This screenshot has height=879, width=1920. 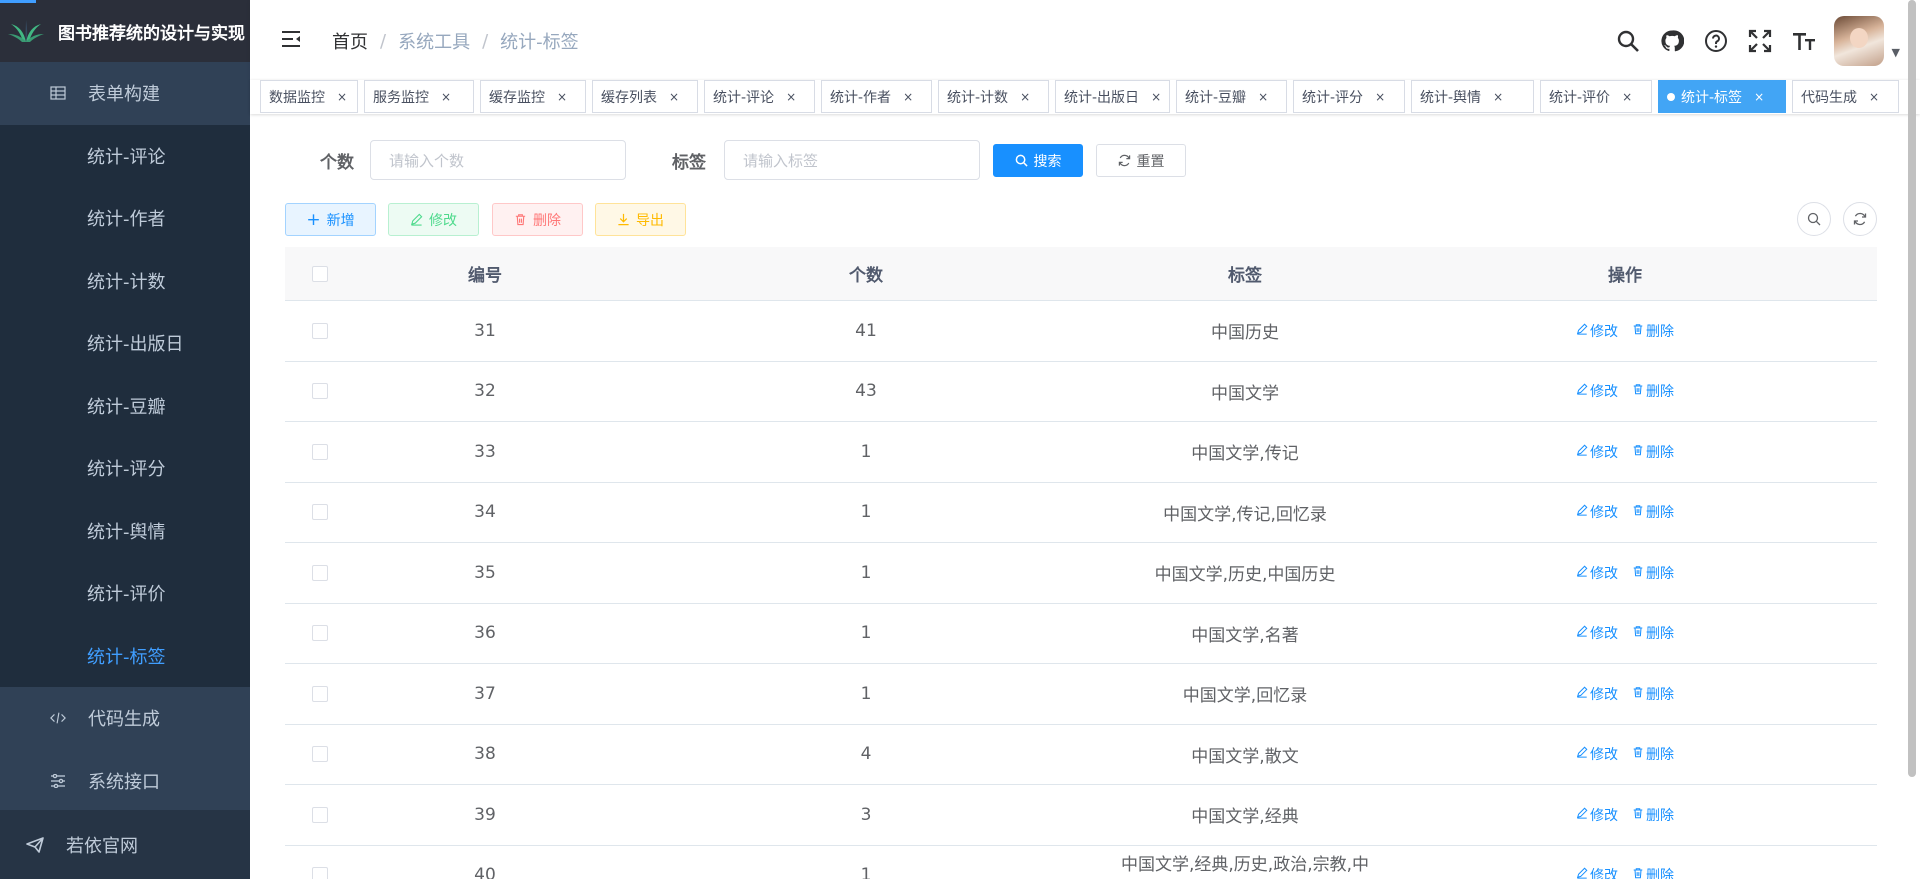 I want to click on tag-3: 缓存列表 ×, so click(x=645, y=96).